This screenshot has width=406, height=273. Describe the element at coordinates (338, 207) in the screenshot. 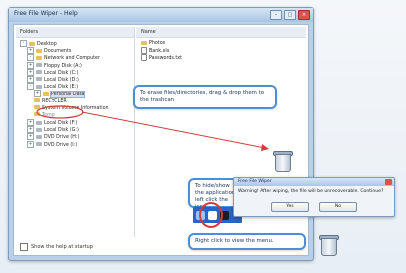

I see `no-button: No` at that location.